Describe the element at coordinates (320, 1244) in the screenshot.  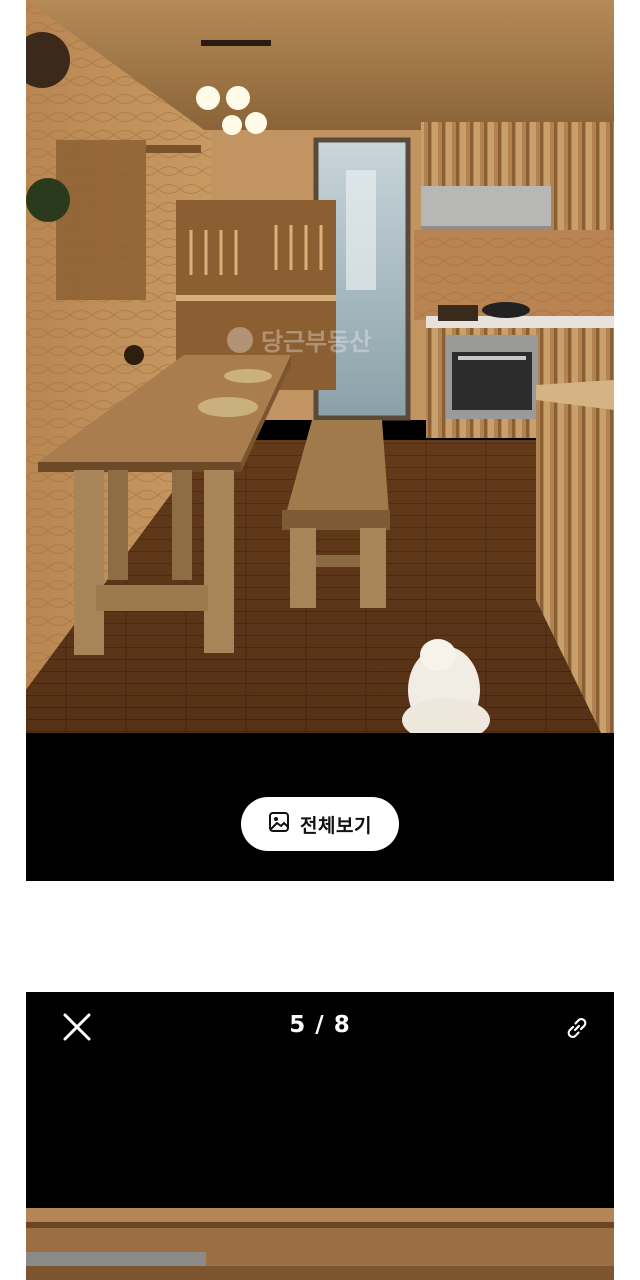
I see `listing-photo-partial` at that location.